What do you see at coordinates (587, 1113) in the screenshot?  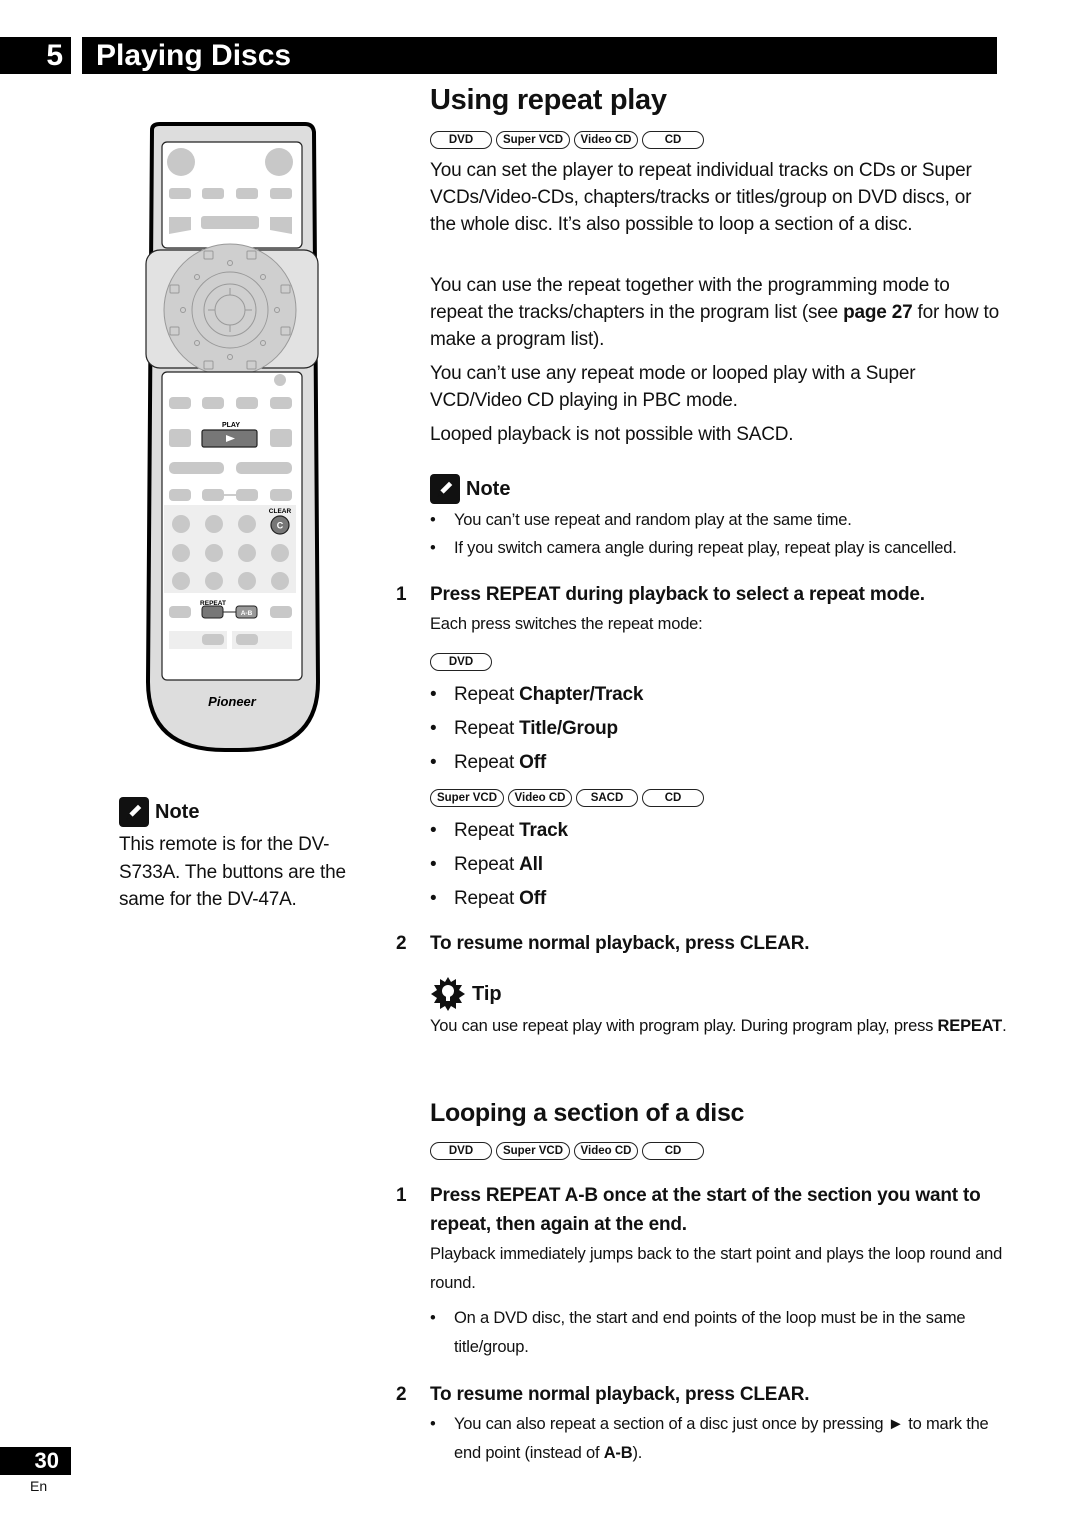 I see `section-title-looping: Looping a section of a disc` at bounding box center [587, 1113].